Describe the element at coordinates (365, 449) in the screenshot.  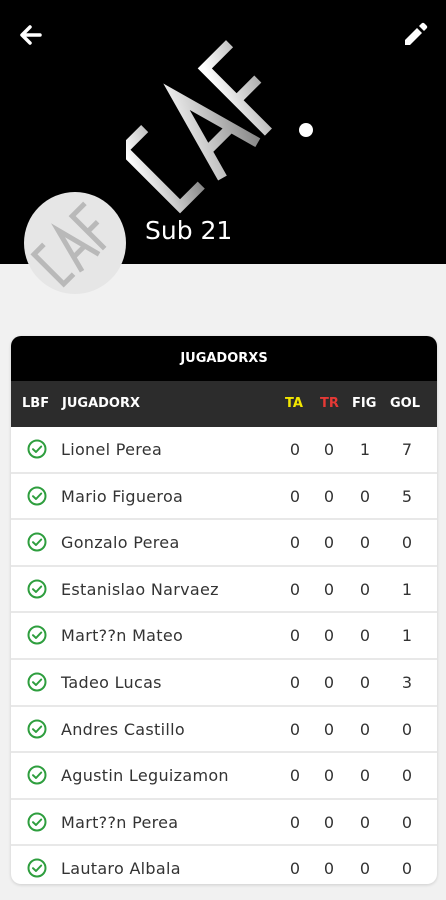
I see `player-fig: 1` at that location.